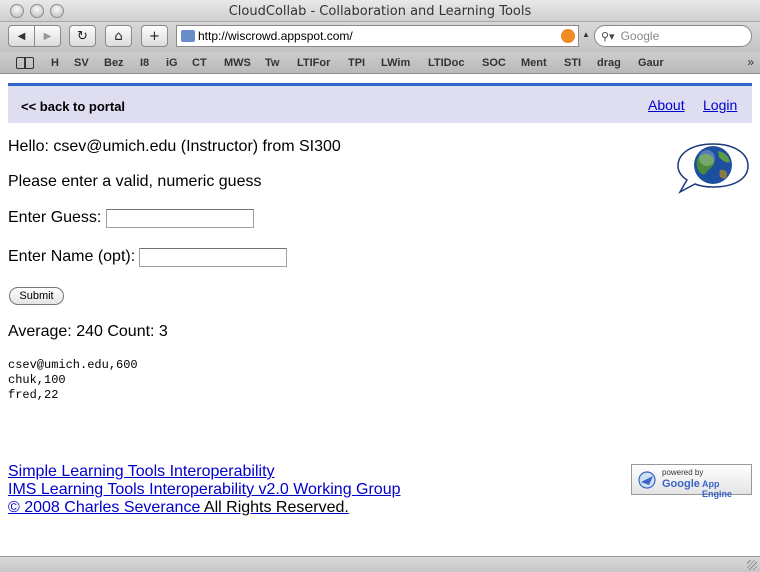 This screenshot has width=760, height=572. What do you see at coordinates (37, 380) in the screenshot?
I see `list-item: chuk,100` at bounding box center [37, 380].